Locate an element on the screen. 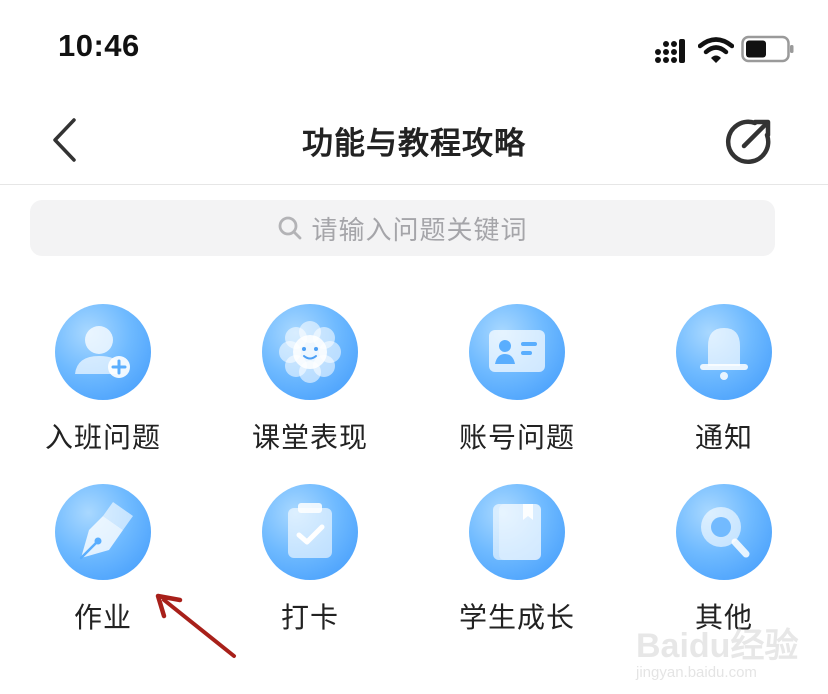 The image size is (828, 694). category-account: 账号问题 is located at coordinates (517, 389).